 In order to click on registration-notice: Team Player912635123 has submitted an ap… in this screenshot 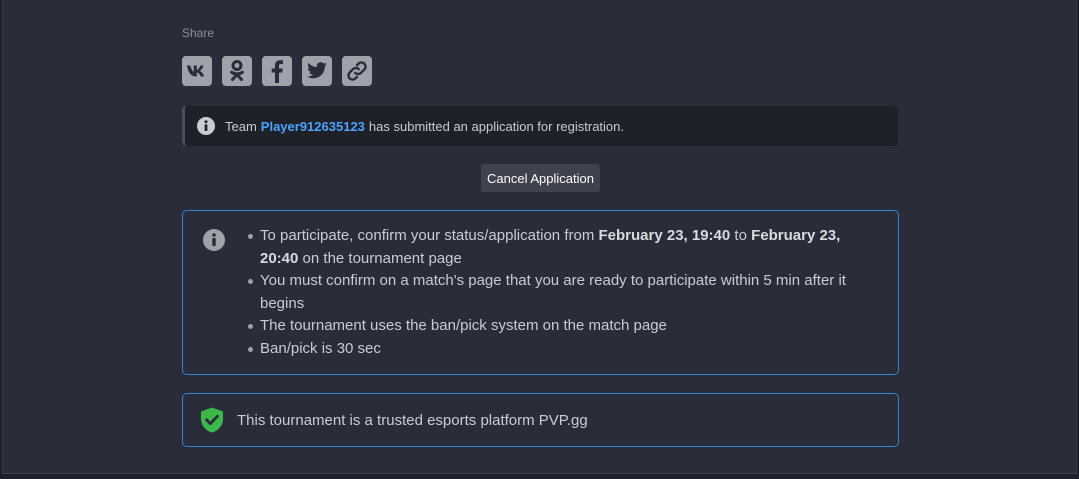, I will do `click(540, 126)`.